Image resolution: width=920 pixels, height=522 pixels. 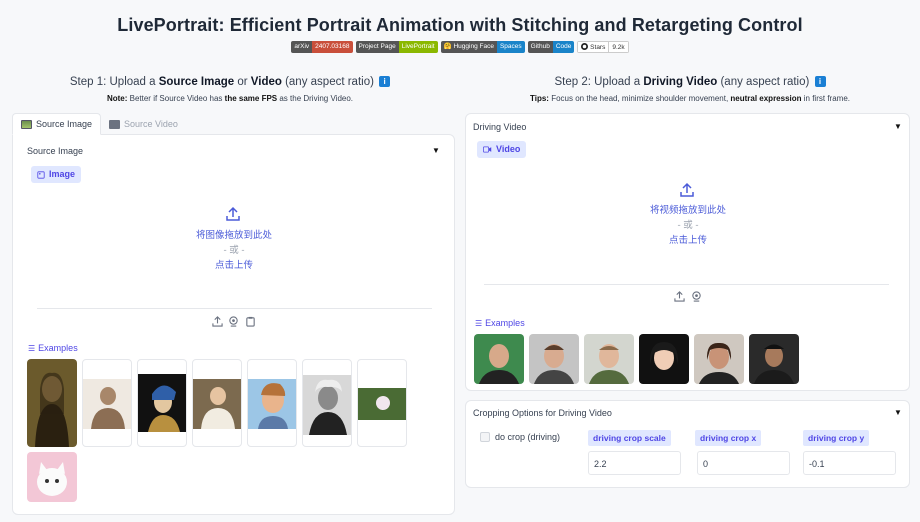 I want to click on chip-label: Image, so click(x=62, y=174).